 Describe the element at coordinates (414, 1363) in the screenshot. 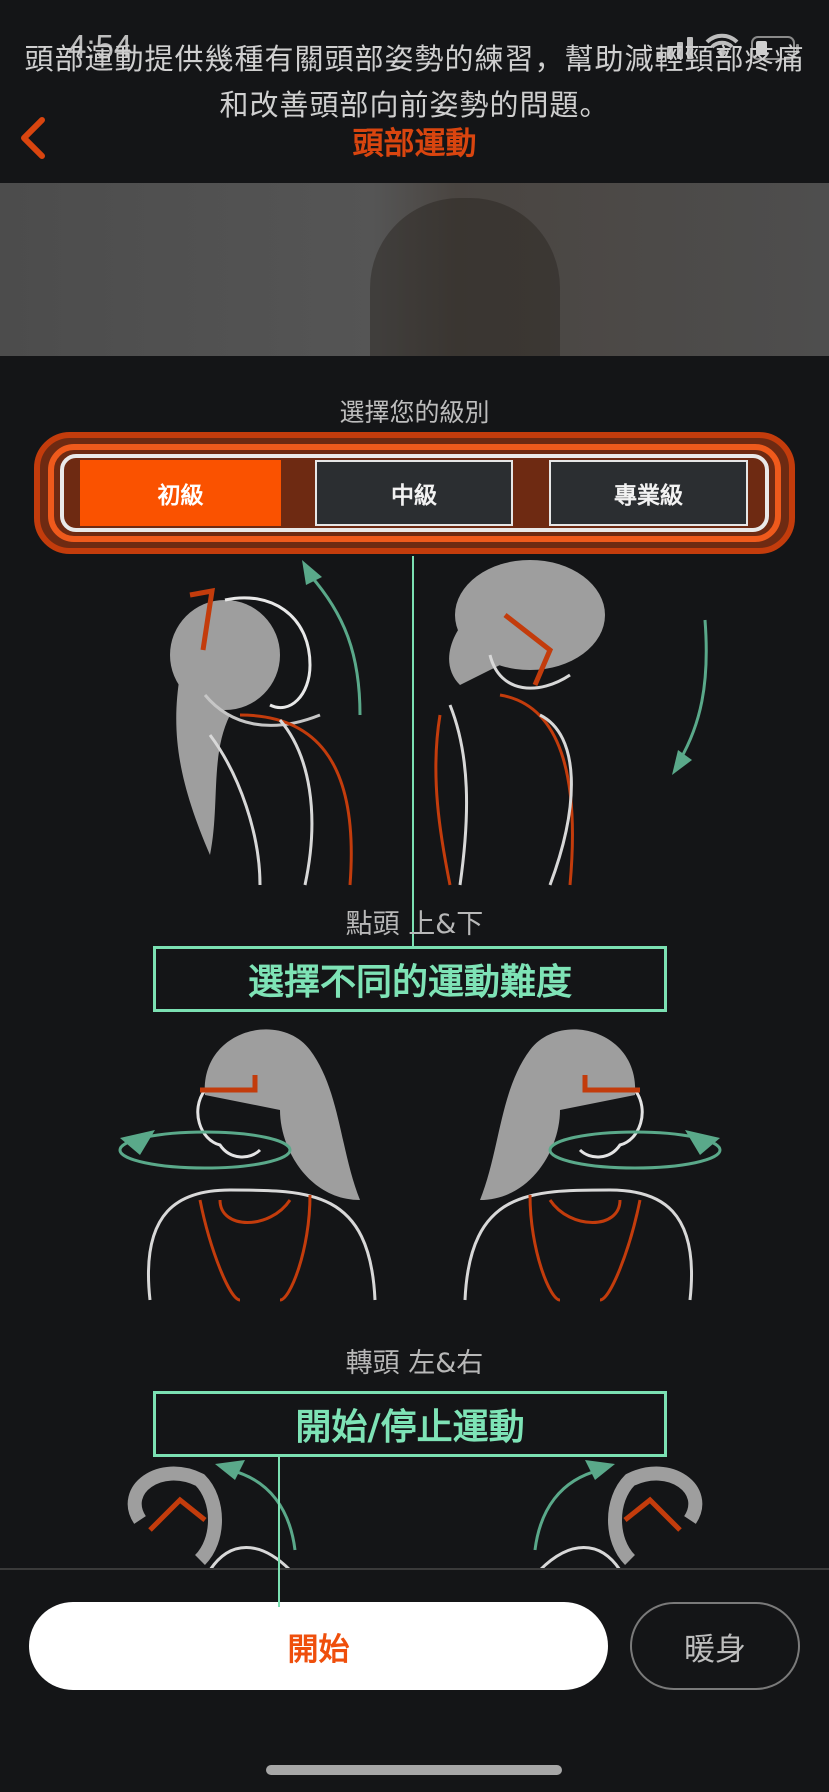

I see `exercise-caption-turn: 轉頭 左&右` at that location.